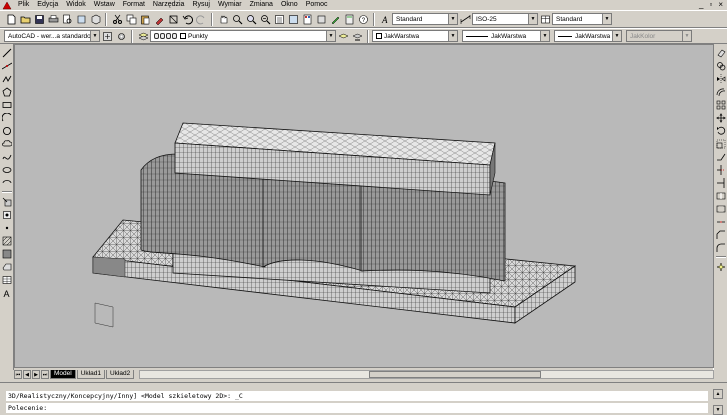 The height and width of the screenshot is (415, 727). I want to click on prev-tab-icon: ◀, so click(27, 374).